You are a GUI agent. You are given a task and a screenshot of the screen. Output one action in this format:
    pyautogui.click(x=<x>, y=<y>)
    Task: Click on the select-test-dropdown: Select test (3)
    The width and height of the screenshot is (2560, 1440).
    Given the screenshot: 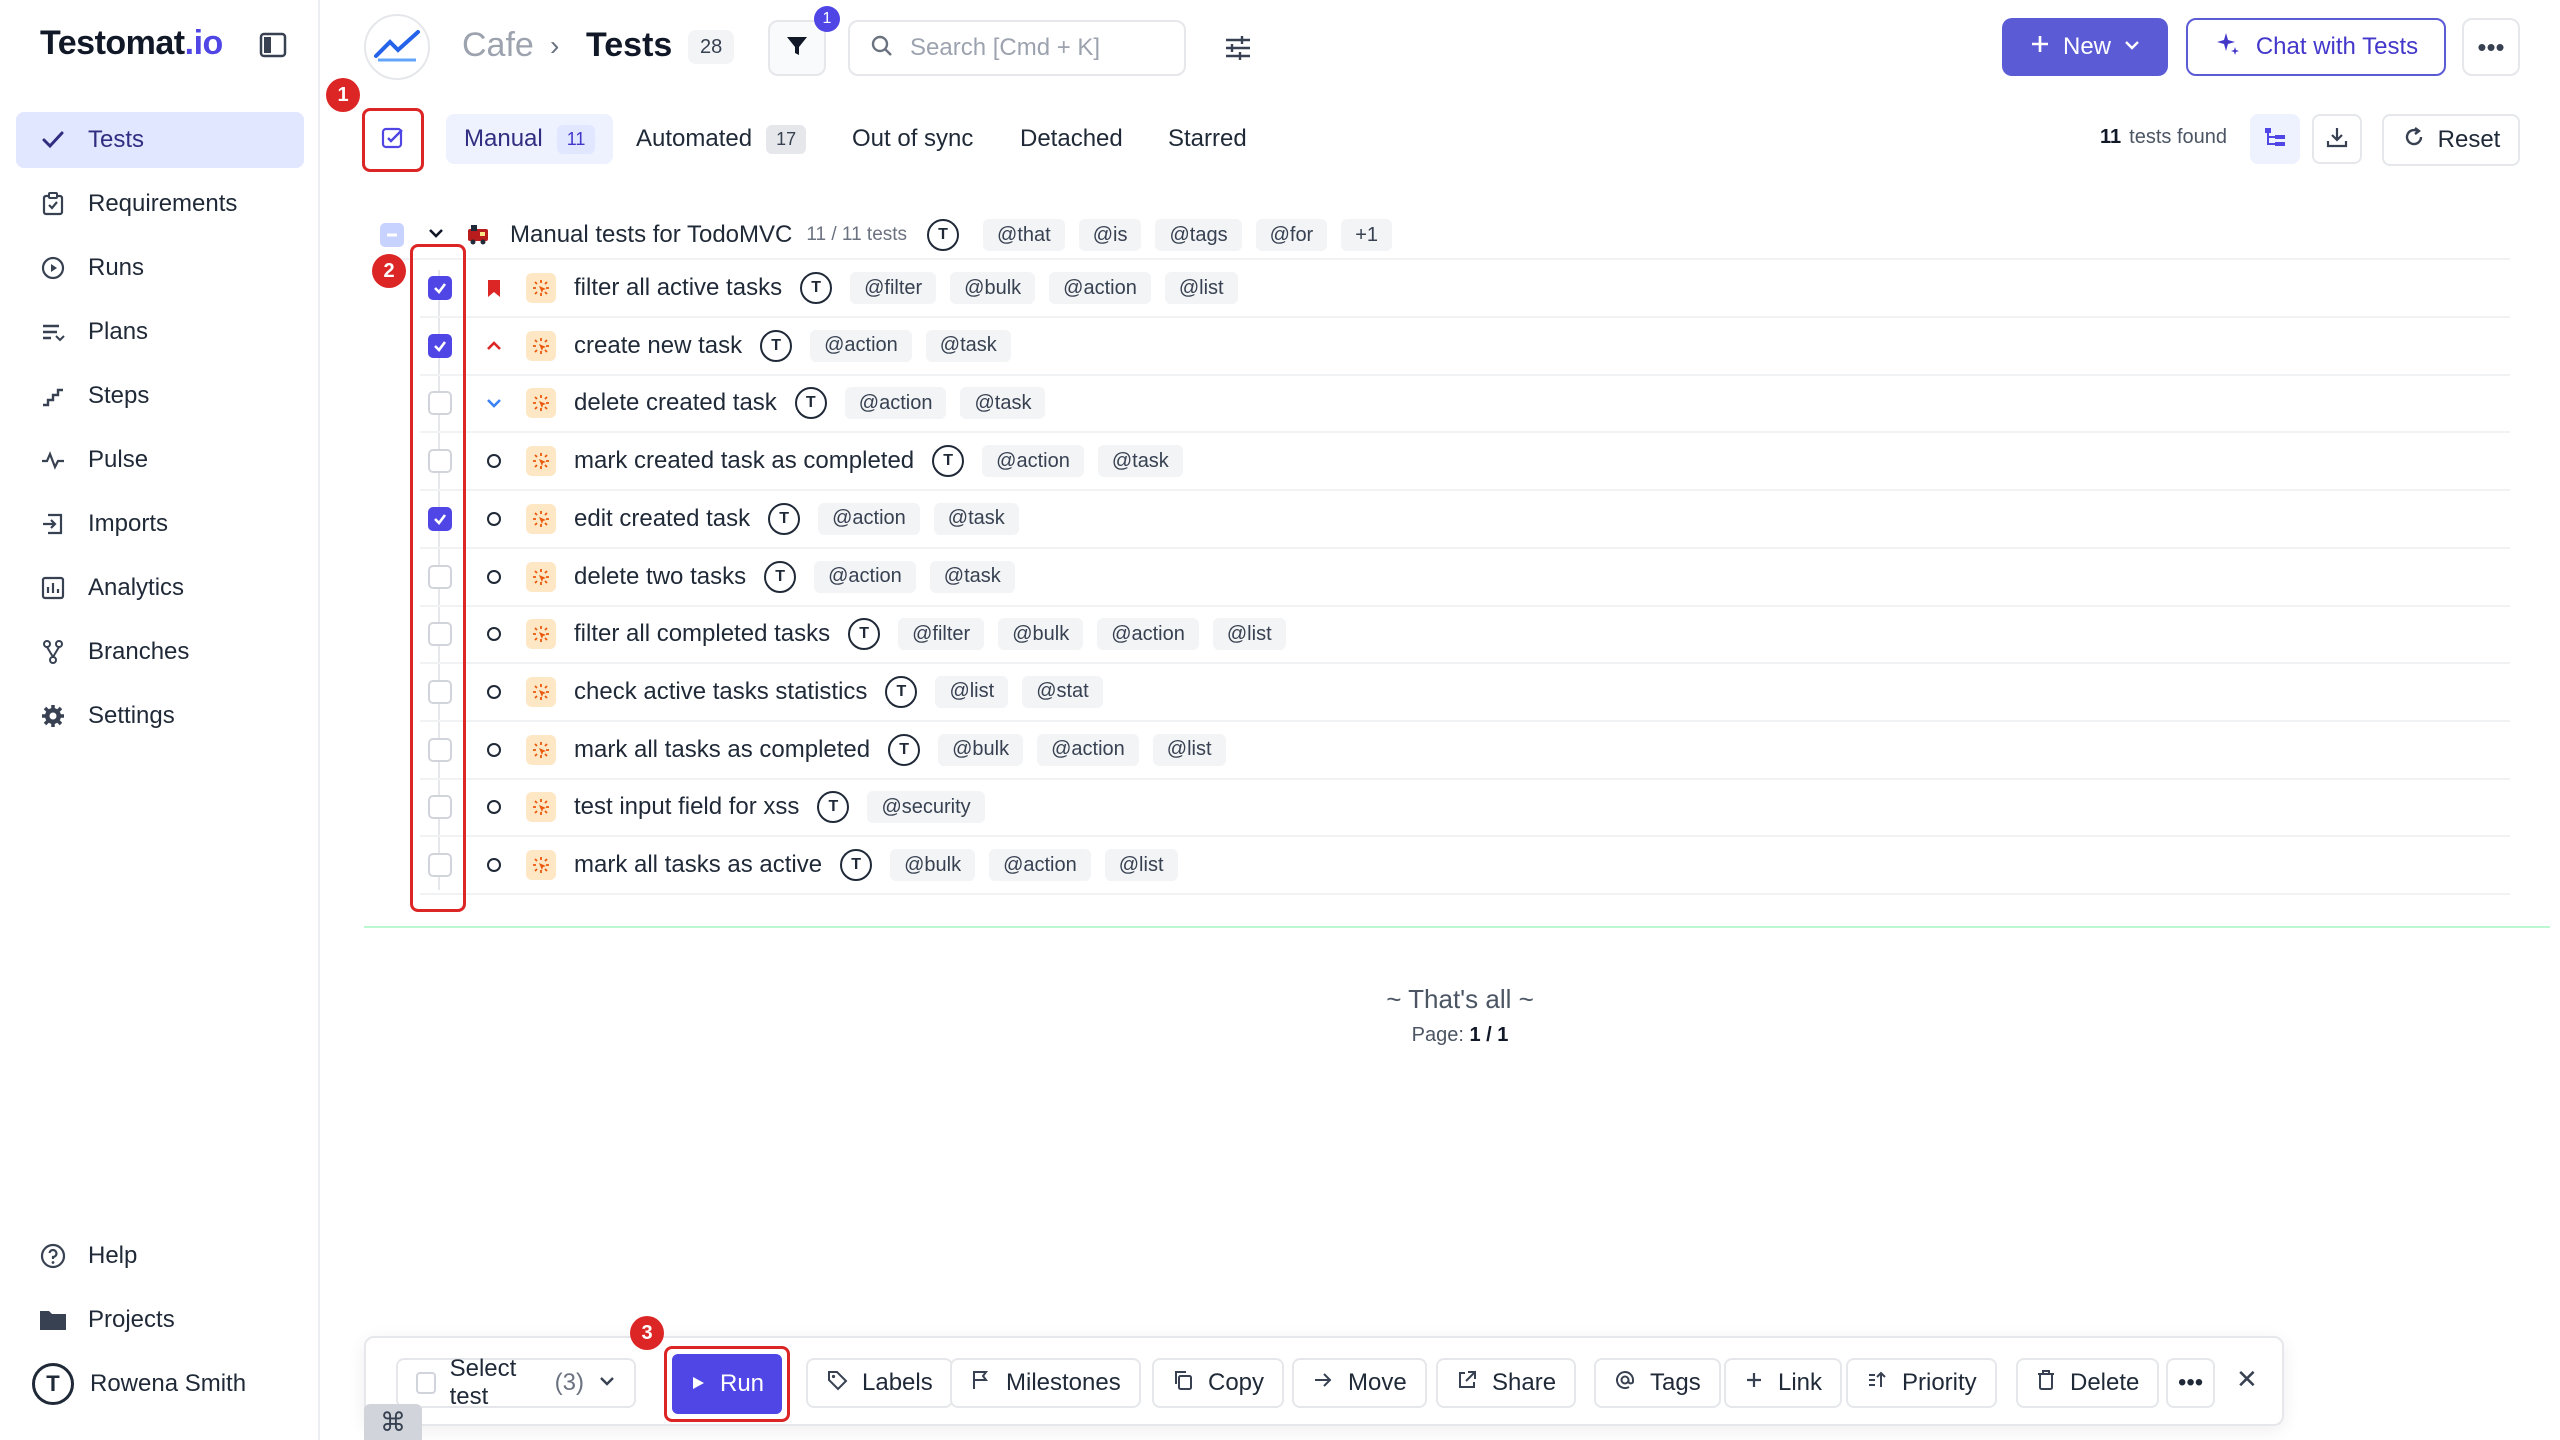 What is the action you would take?
    pyautogui.click(x=516, y=1382)
    